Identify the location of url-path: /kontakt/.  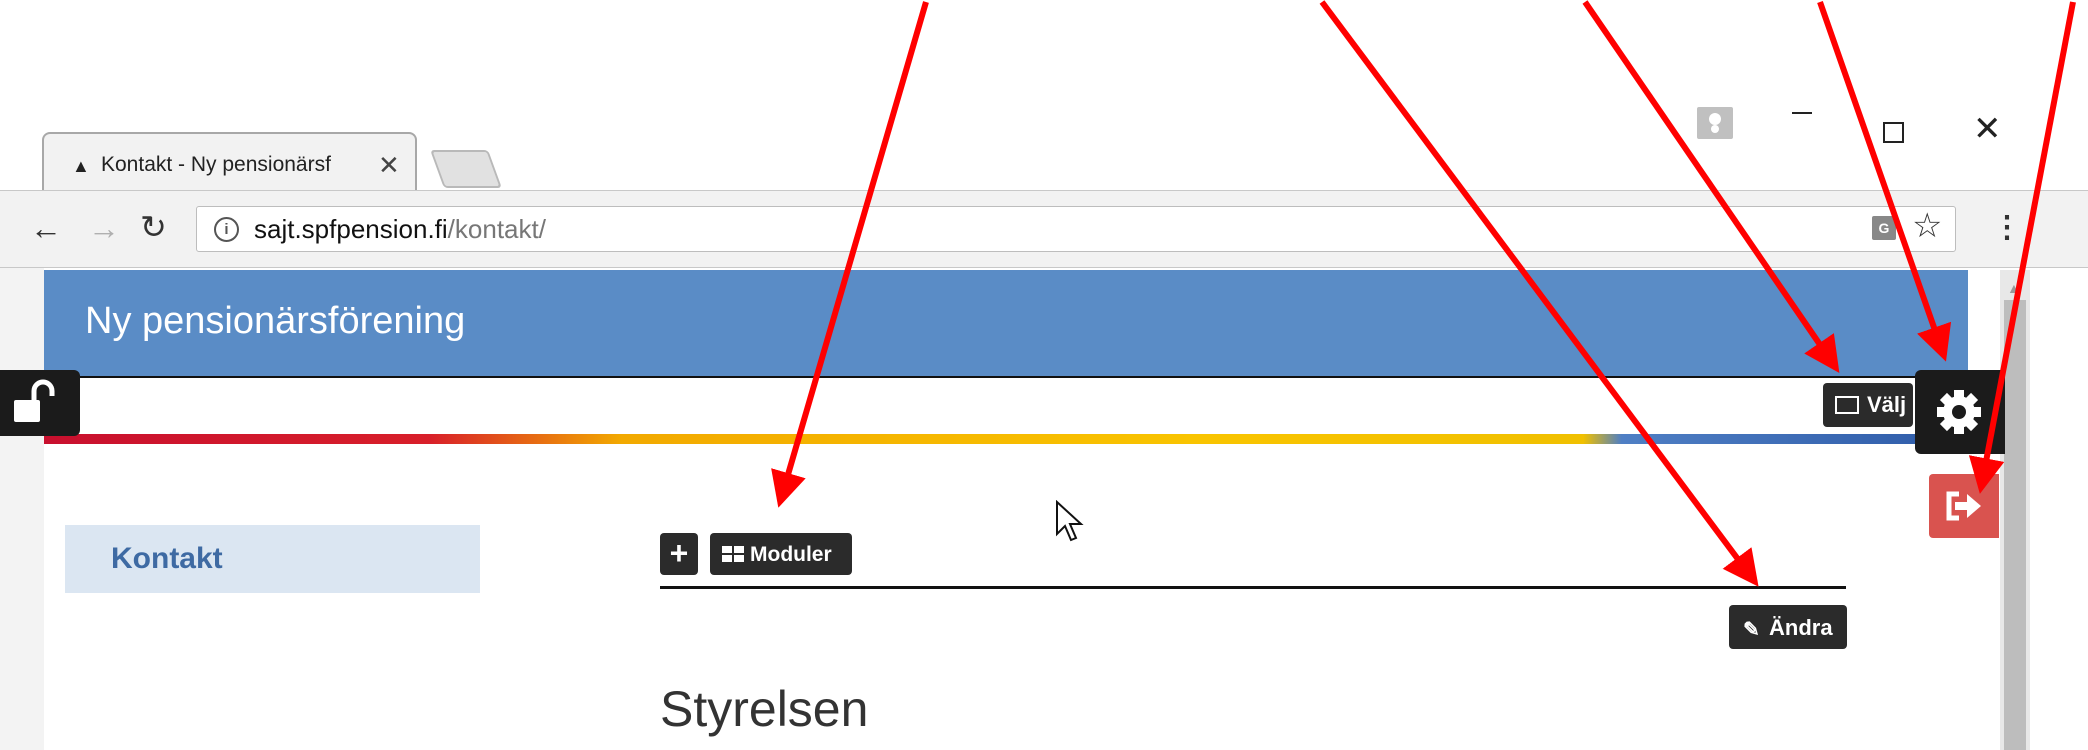
(496, 229).